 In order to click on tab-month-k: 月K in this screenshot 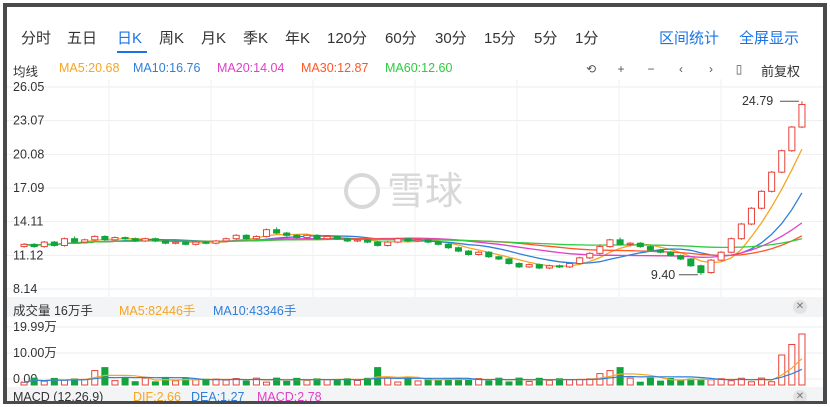, I will do `click(213, 37)`.